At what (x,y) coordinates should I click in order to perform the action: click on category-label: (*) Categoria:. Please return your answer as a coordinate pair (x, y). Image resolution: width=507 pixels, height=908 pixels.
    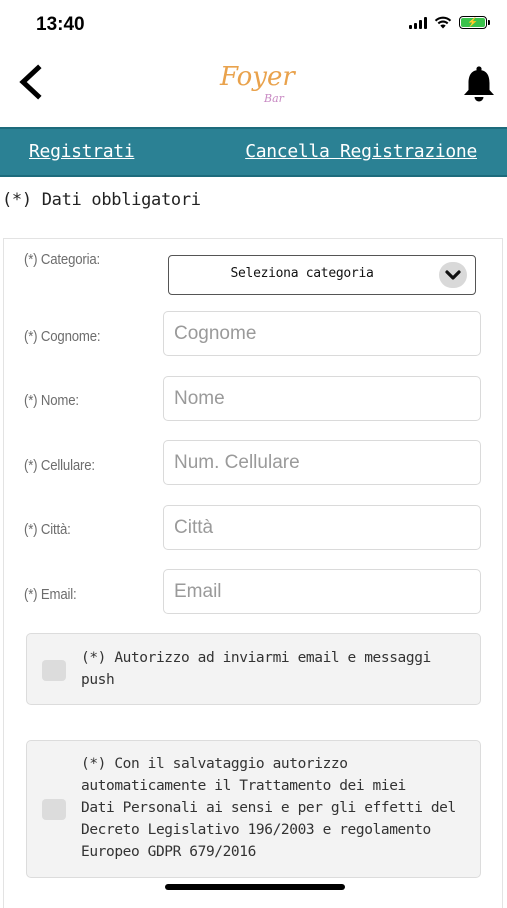
    Looking at the image, I should click on (62, 259).